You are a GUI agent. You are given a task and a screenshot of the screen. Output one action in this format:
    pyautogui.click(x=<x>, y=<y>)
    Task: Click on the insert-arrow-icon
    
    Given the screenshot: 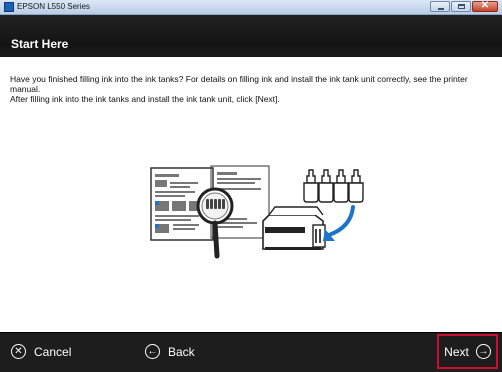 What is the action you would take?
    pyautogui.click(x=341, y=221)
    